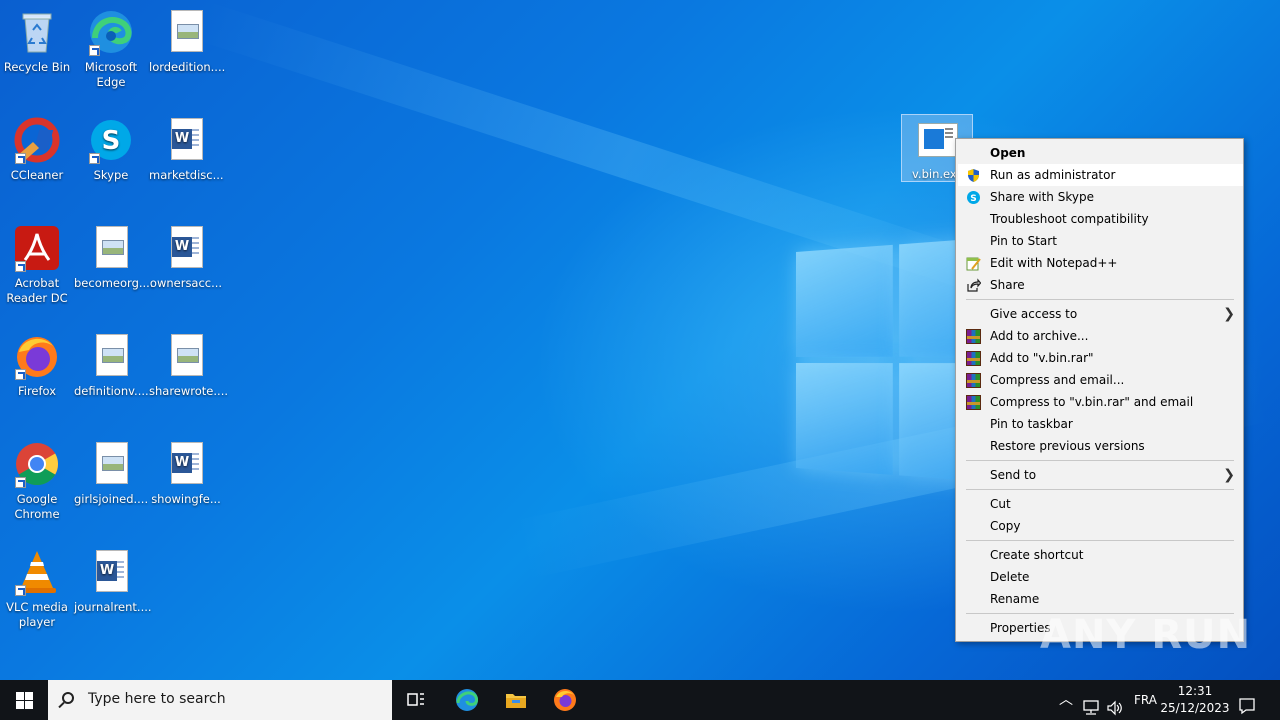  I want to click on menu-item-label: Give access to, so click(1034, 314).